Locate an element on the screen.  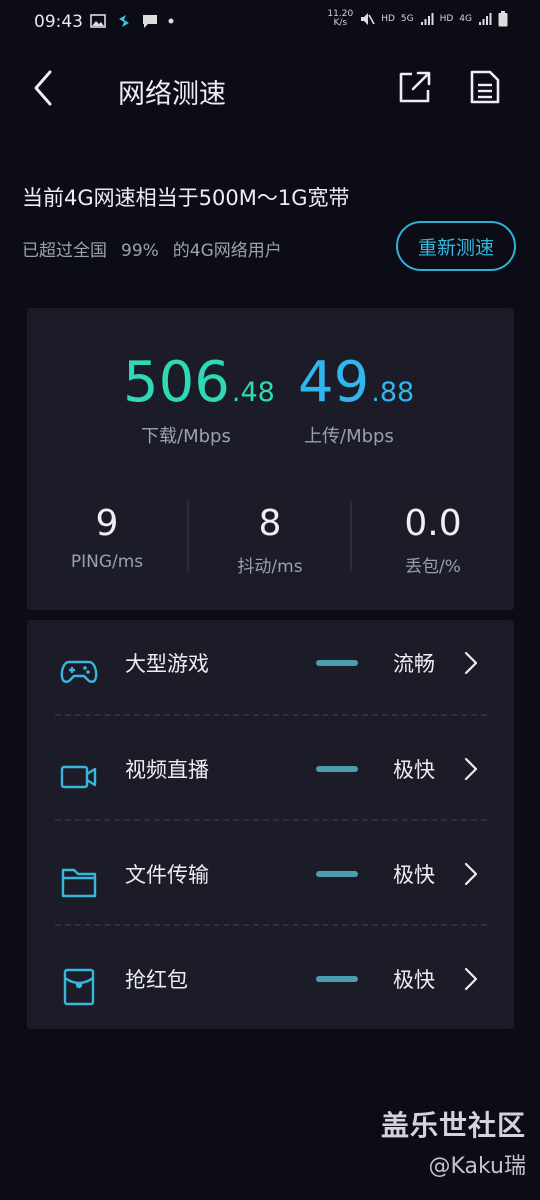
battery-icon is located at coordinates (503, 19).